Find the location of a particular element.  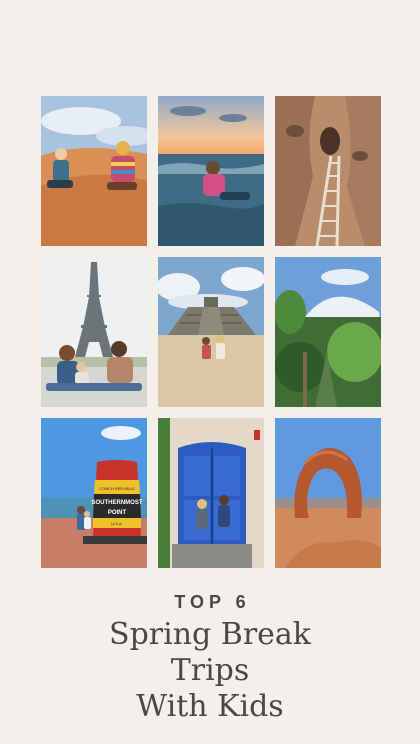

eiffel-tower-image is located at coordinates (94, 332).